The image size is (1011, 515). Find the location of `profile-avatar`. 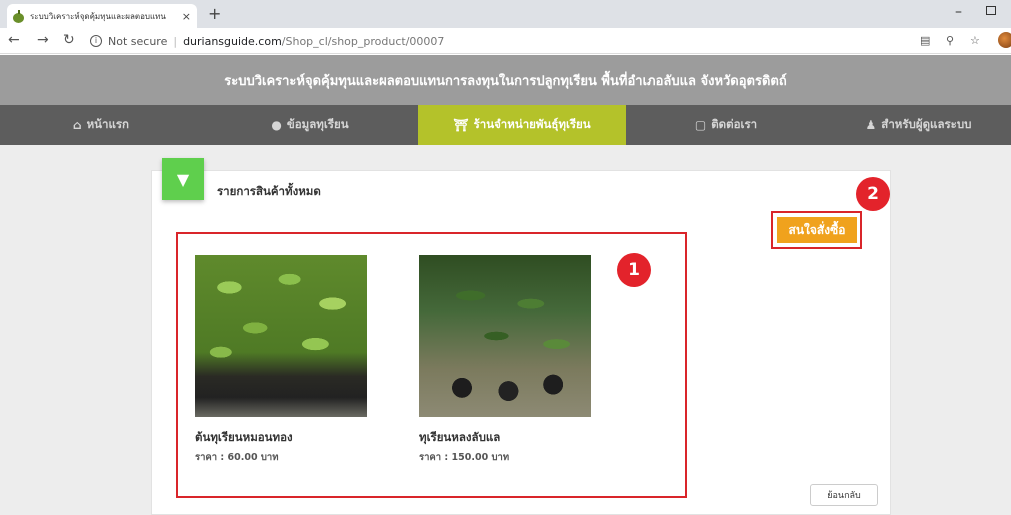

profile-avatar is located at coordinates (1004, 40).